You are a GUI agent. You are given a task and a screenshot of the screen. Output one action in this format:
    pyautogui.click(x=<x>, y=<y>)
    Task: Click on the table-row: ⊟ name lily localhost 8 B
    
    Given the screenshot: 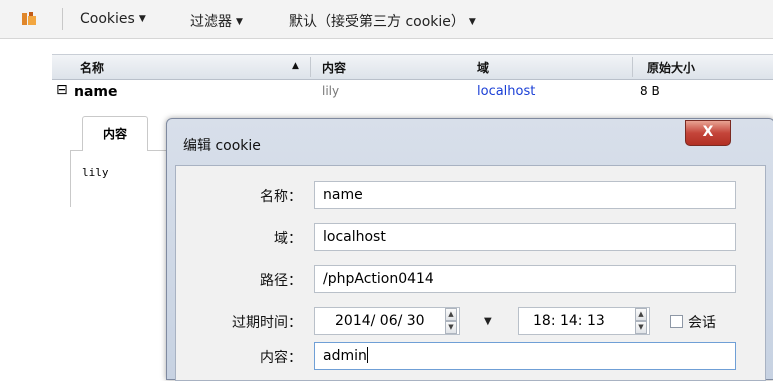 What is the action you would take?
    pyautogui.click(x=412, y=92)
    